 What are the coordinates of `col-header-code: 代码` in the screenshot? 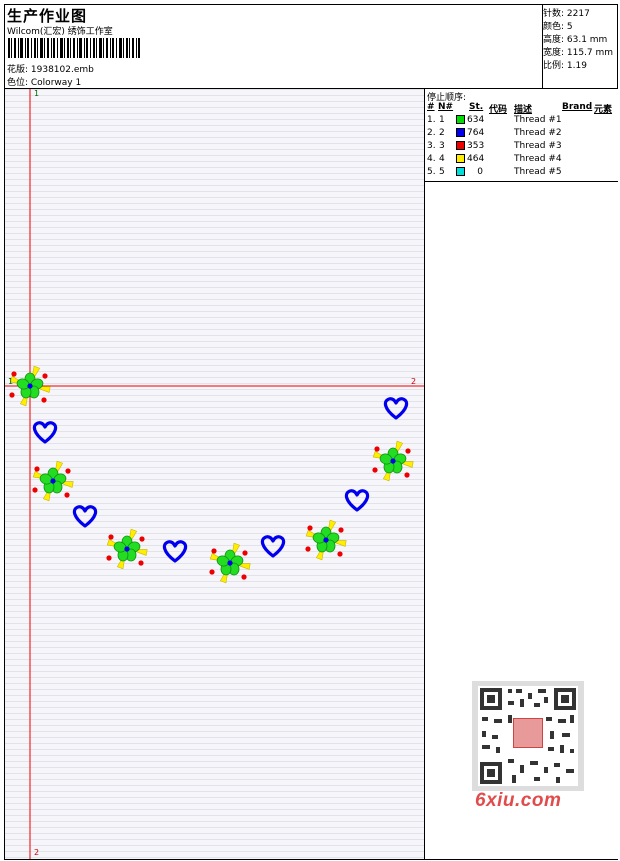 It's located at (498, 110).